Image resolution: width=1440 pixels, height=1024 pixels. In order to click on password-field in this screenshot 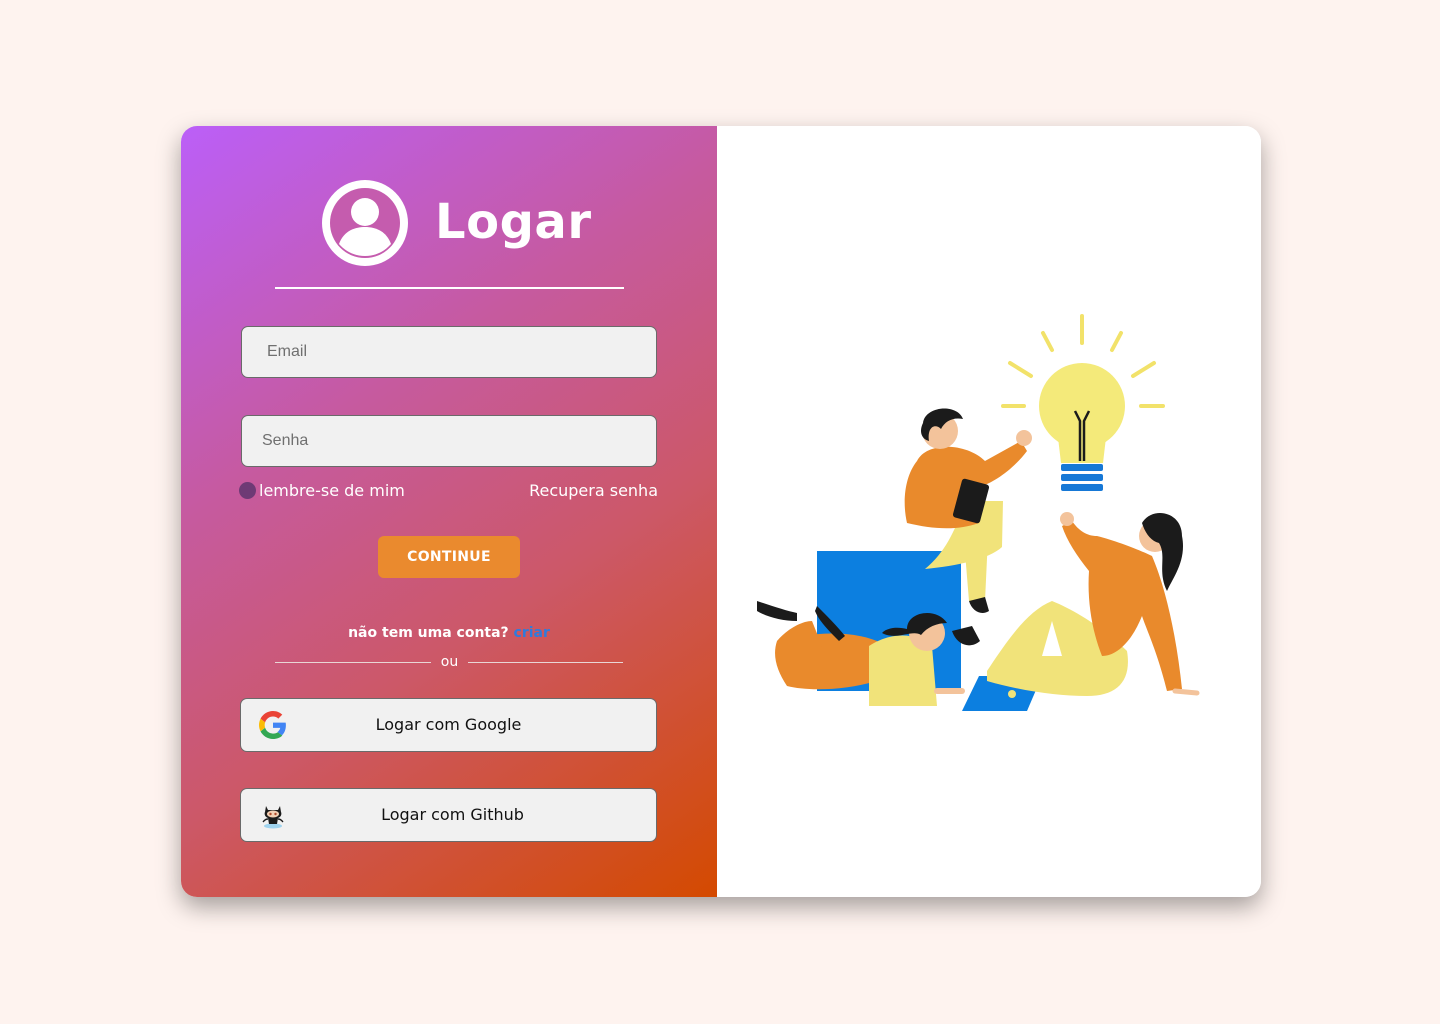, I will do `click(449, 441)`.